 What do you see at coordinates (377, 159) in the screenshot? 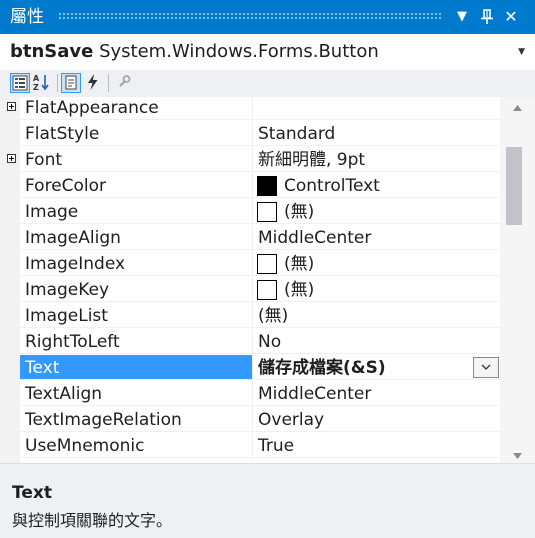
I see `property-value: 新細明體, 9pt` at bounding box center [377, 159].